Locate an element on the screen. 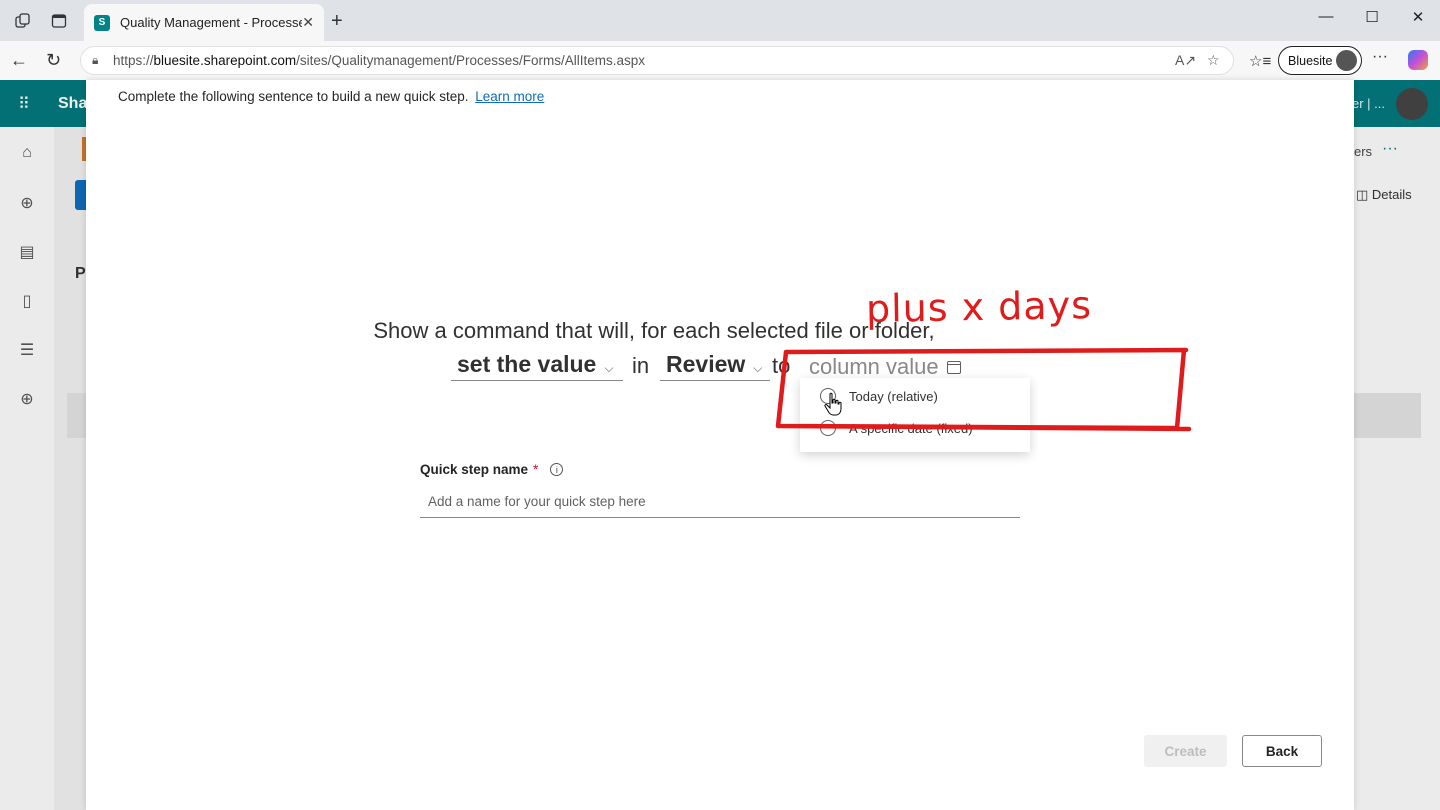 Image resolution: width=1440 pixels, height=810 pixels. quick-step-name-label: Quick step name * i is located at coordinates (492, 469).